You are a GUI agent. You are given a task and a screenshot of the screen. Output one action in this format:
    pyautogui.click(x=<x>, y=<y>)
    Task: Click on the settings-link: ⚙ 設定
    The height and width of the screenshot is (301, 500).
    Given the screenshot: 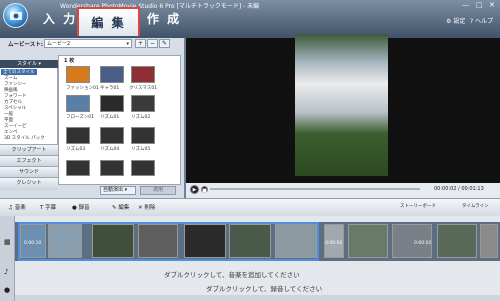 What is the action you would take?
    pyautogui.click(x=455, y=20)
    